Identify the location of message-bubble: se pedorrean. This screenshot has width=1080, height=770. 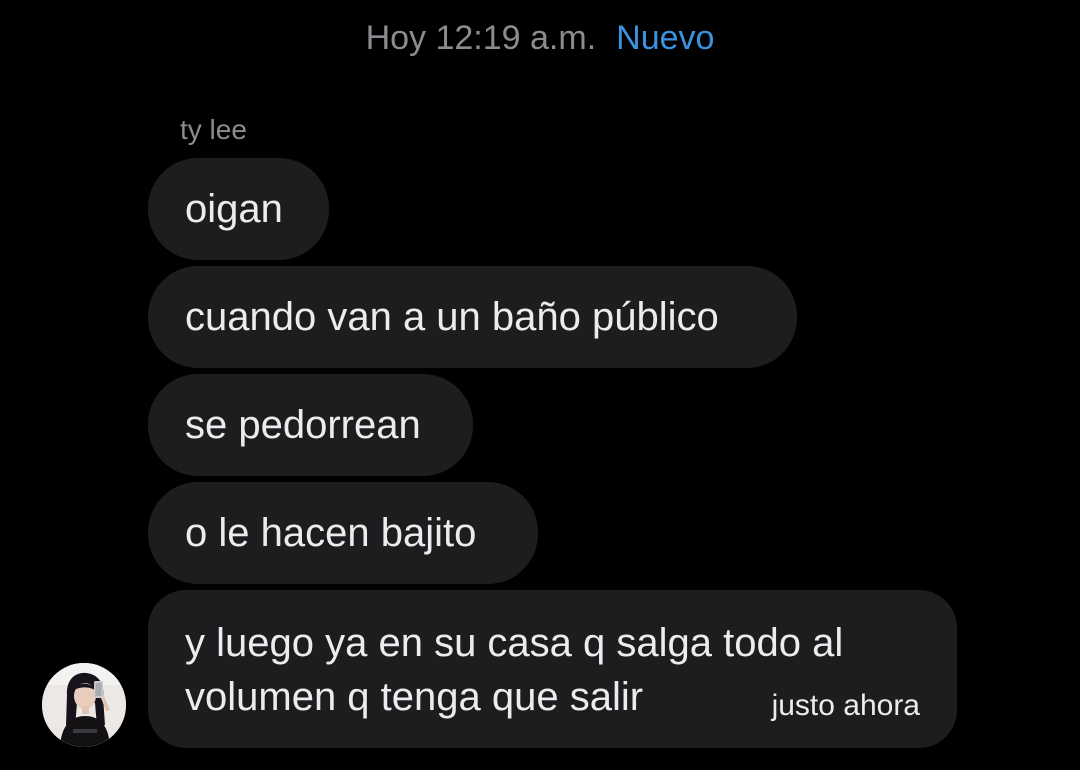
(310, 425).